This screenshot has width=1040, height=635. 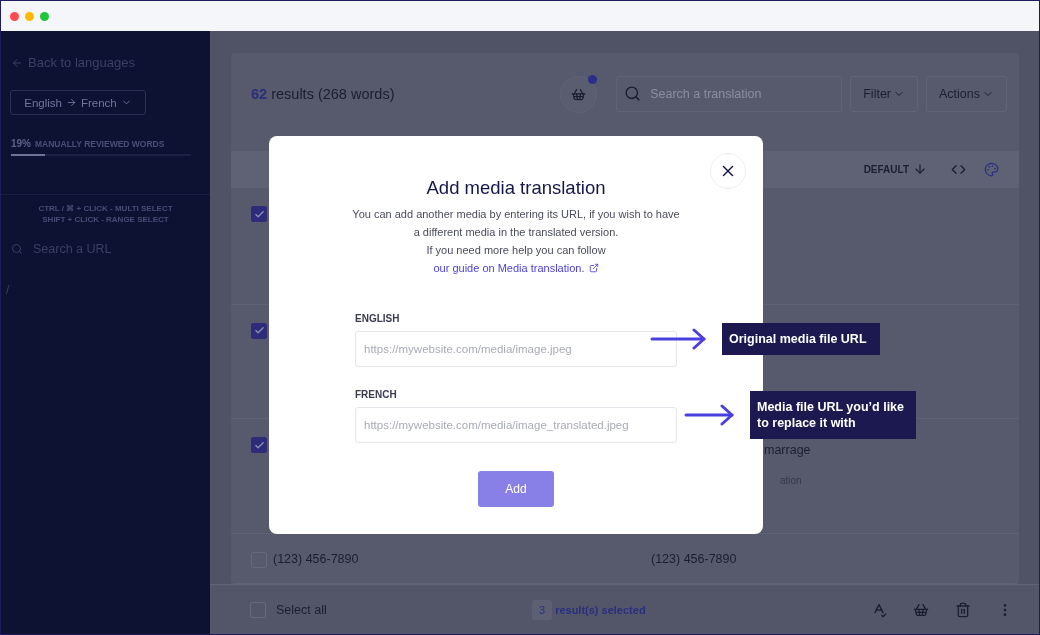 I want to click on spellcheck-icon, so click(x=879, y=609).